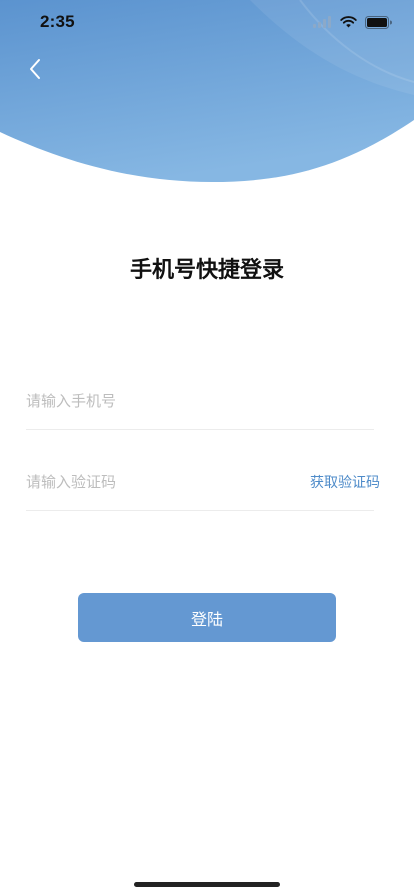 This screenshot has height=896, width=414. I want to click on home-indicator, so click(207, 884).